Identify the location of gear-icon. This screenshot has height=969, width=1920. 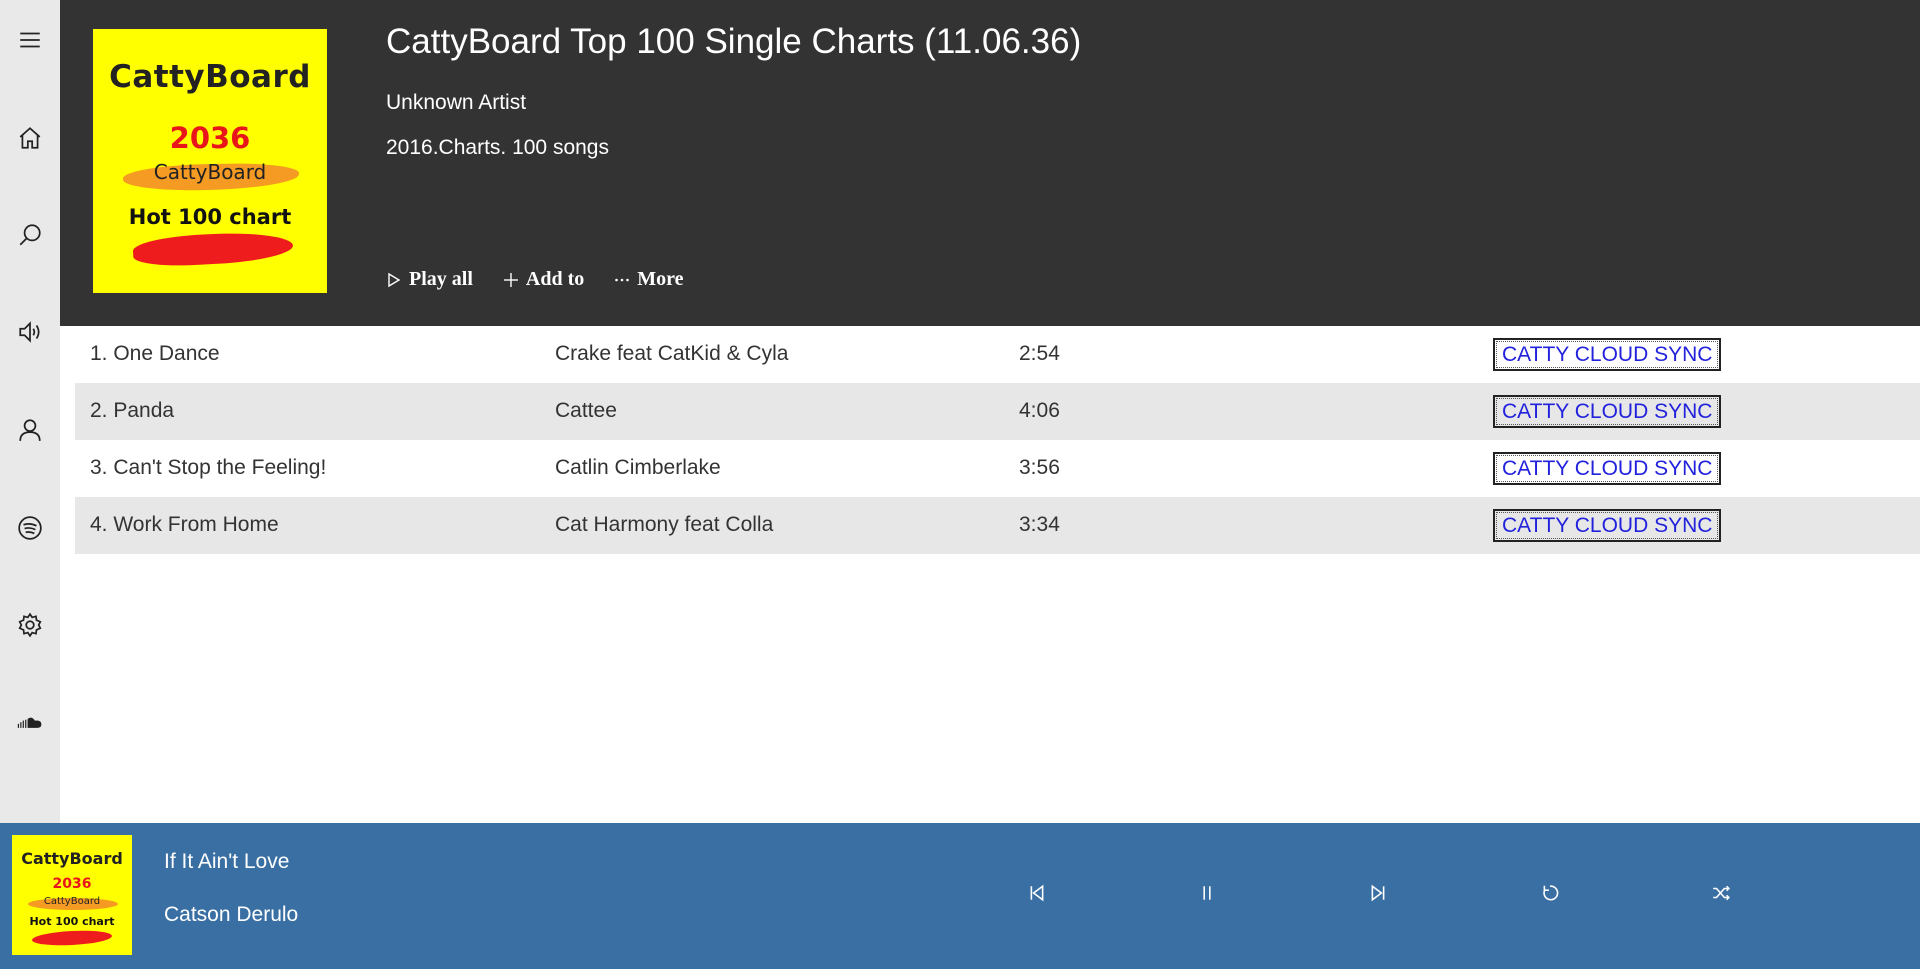
(30, 625).